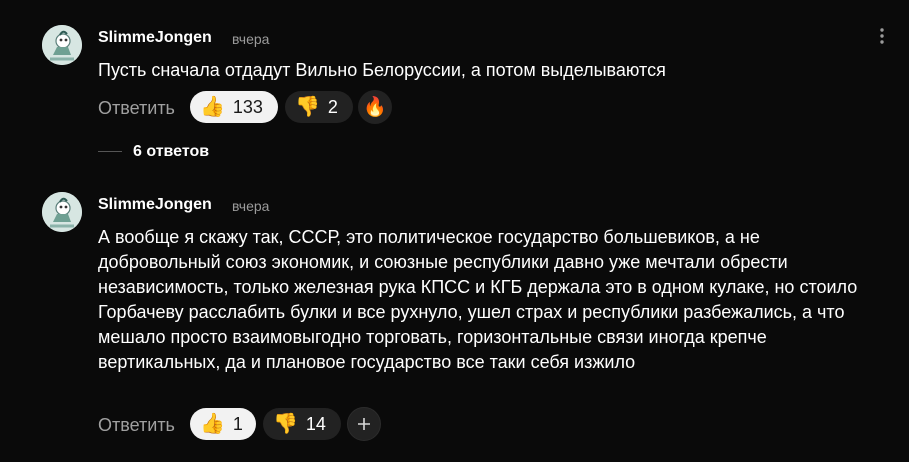  I want to click on plus-icon, so click(364, 424).